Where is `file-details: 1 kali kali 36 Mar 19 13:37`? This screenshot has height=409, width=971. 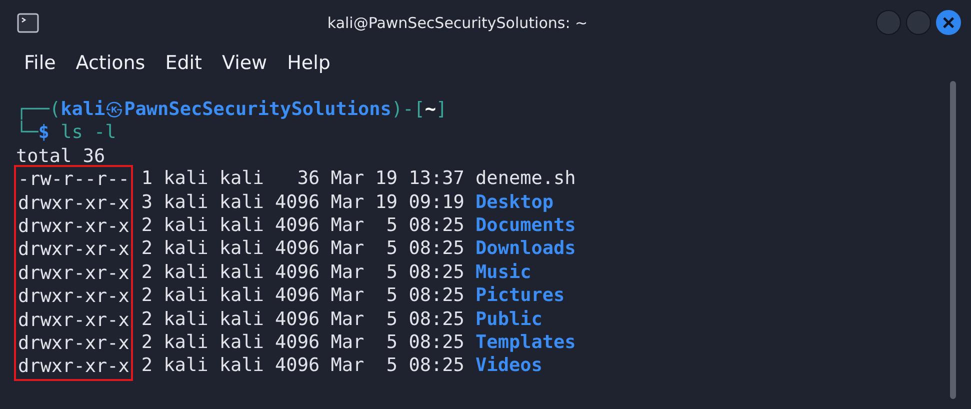 file-details: 1 kali kali 36 Mar 19 13:37 is located at coordinates (302, 179).